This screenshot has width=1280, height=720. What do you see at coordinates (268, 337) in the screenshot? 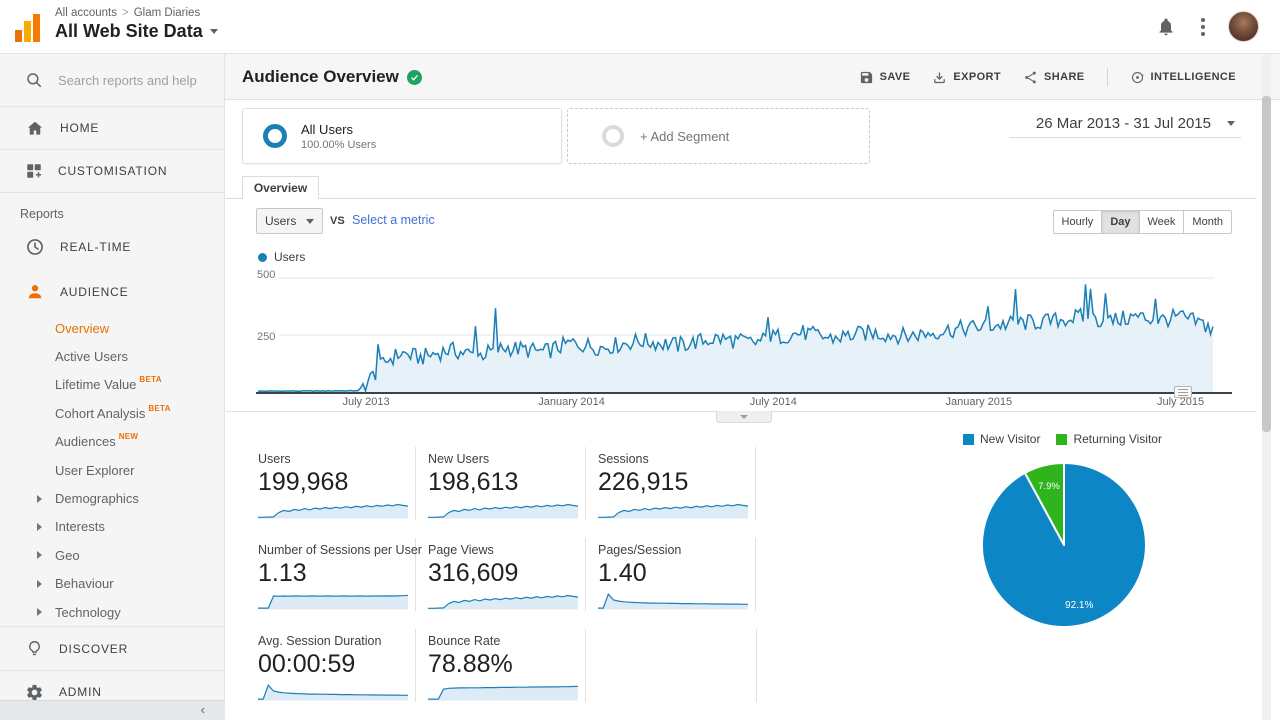
I see `y-axis-label: 250` at bounding box center [268, 337].